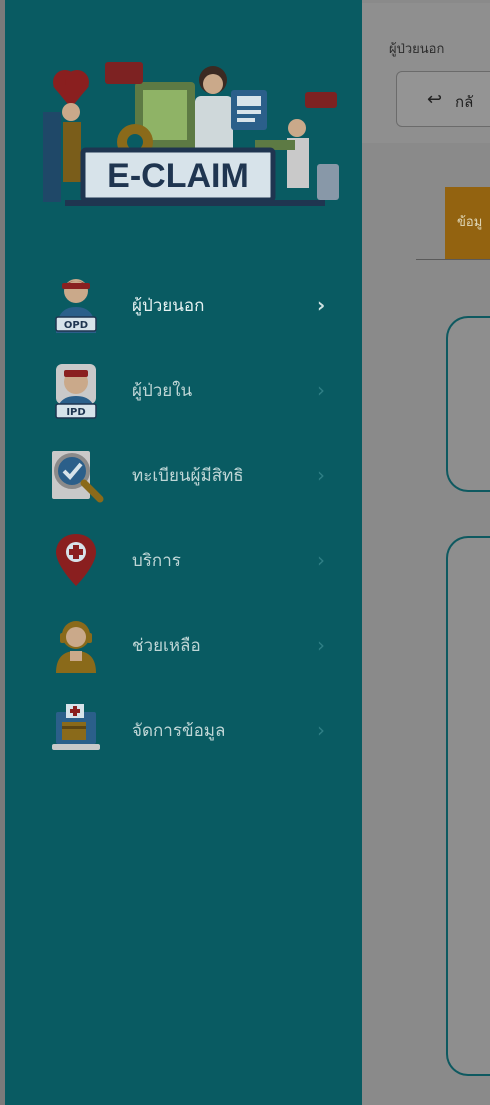 The width and height of the screenshot is (490, 1105). I want to click on sidebar-item-label: บริการ, so click(156, 560).